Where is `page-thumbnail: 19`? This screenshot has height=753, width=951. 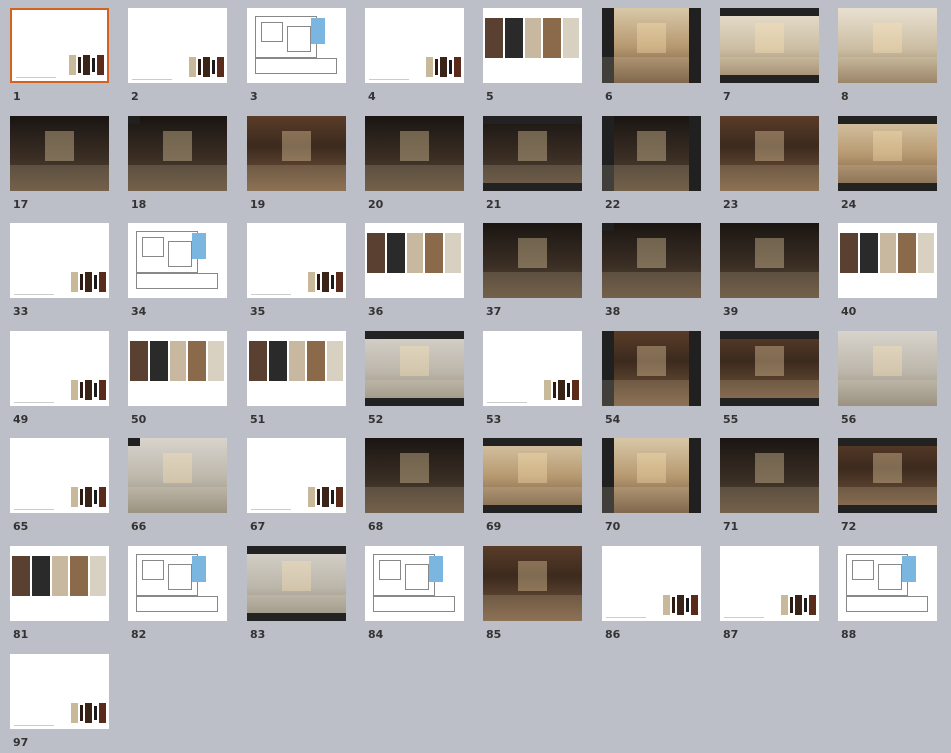
page-thumbnail: 19 is located at coordinates (296, 161).